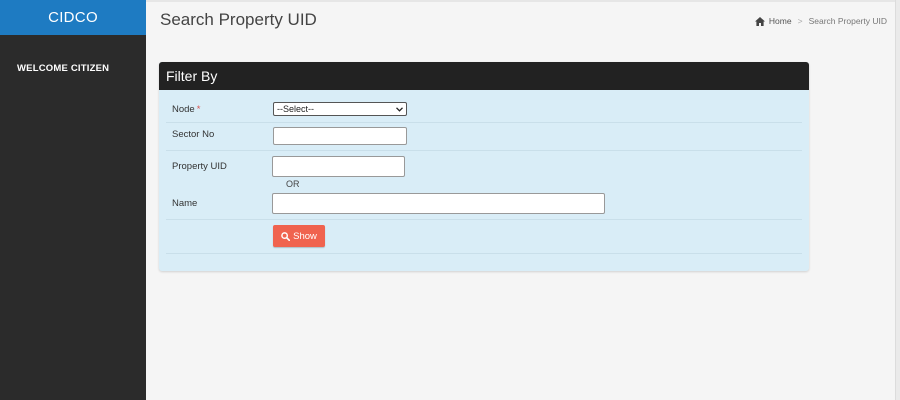 This screenshot has width=900, height=400. I want to click on node-label: Node *, so click(186, 109).